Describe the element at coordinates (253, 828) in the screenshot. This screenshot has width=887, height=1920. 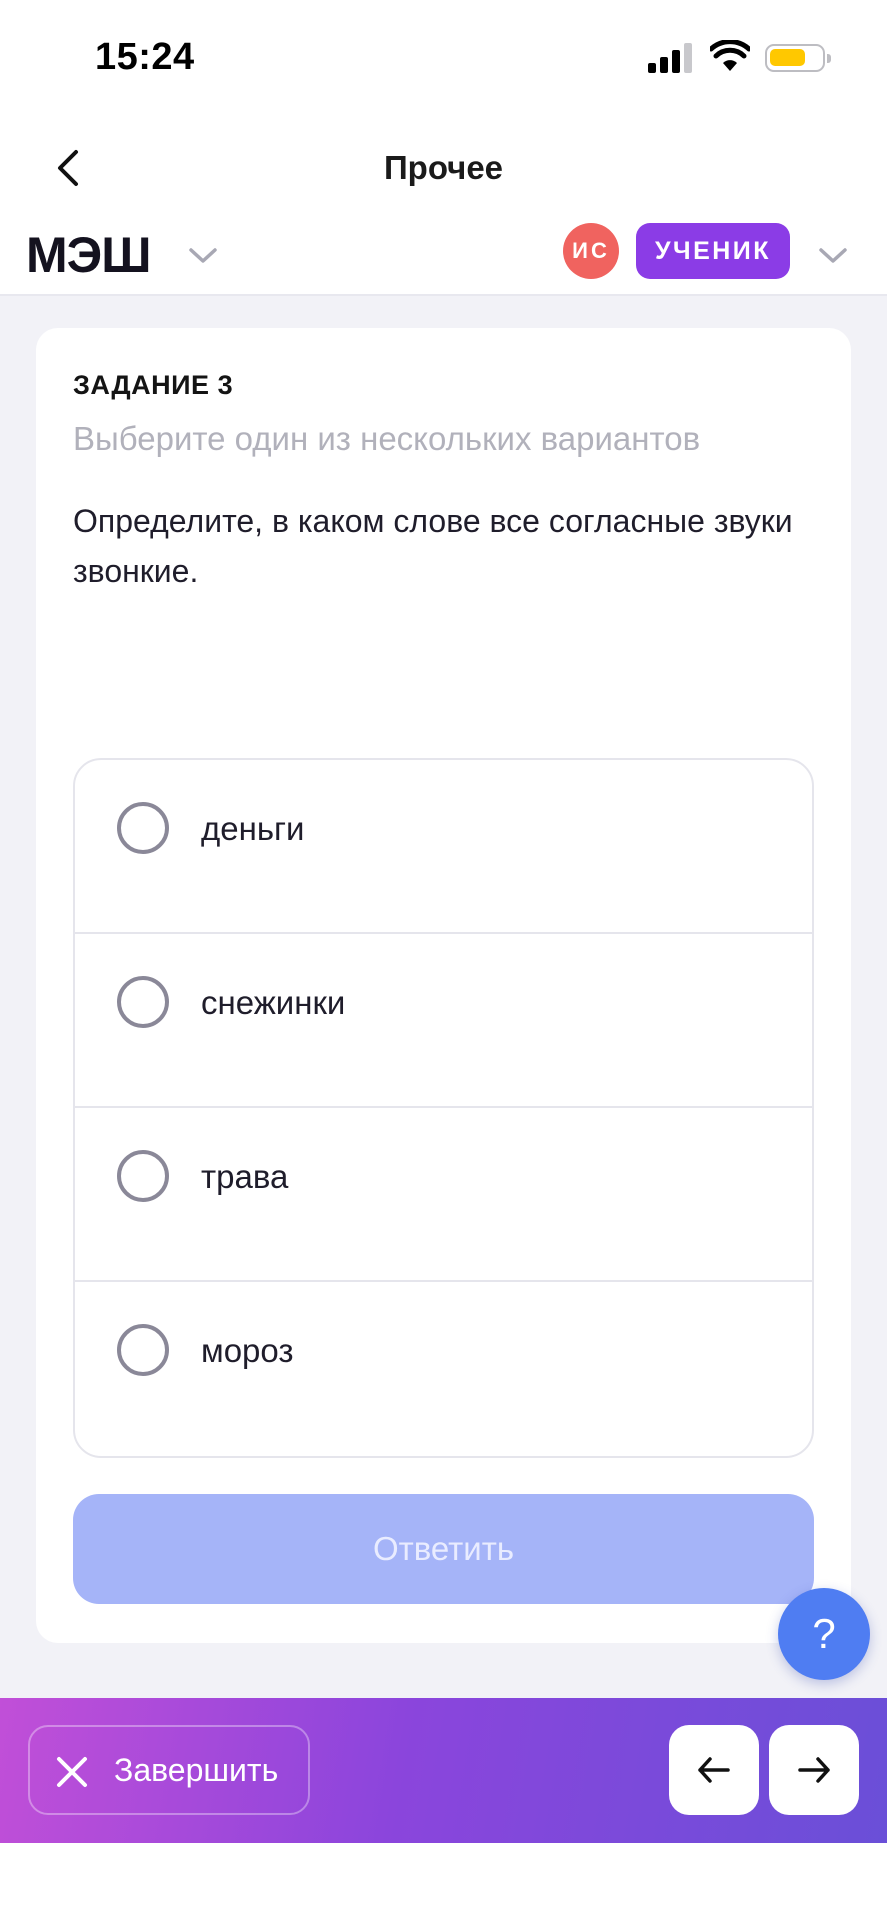
I see `answer-option-label: деньги` at that location.